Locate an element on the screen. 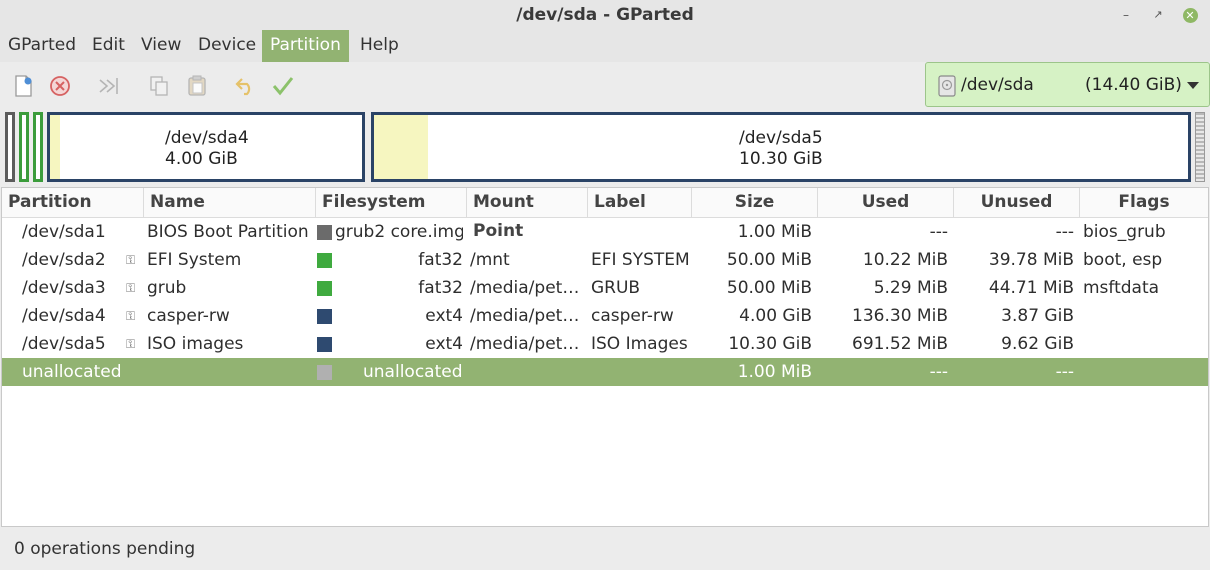 The height and width of the screenshot is (570, 1210). cell-label: ISO Images is located at coordinates (639, 344).